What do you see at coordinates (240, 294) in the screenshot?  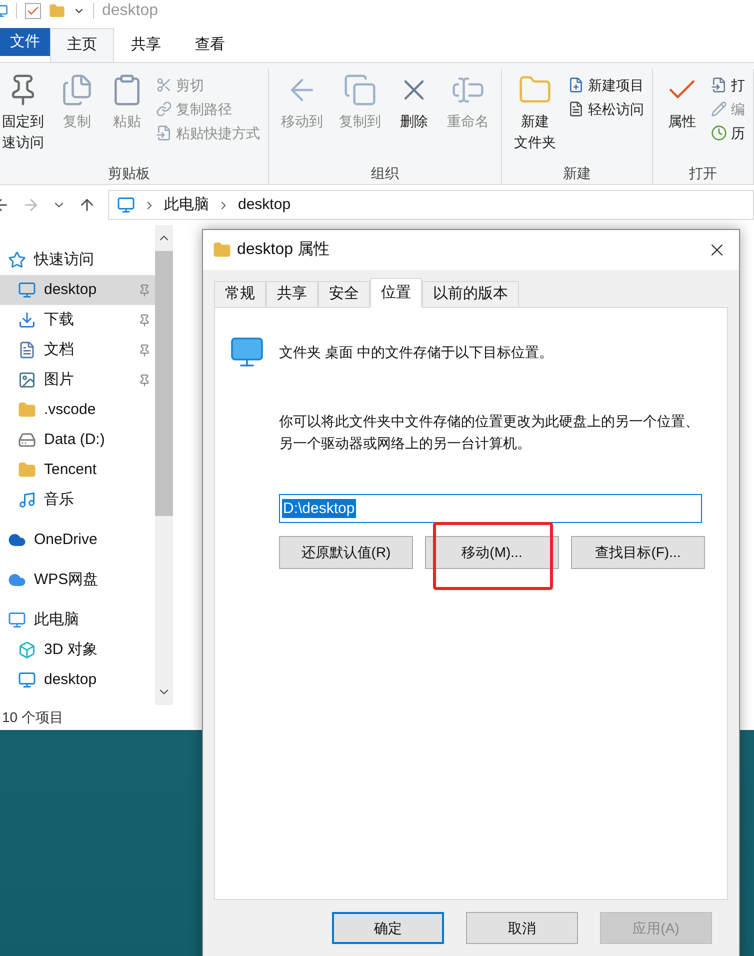 I see `dialog-tab: 常规` at bounding box center [240, 294].